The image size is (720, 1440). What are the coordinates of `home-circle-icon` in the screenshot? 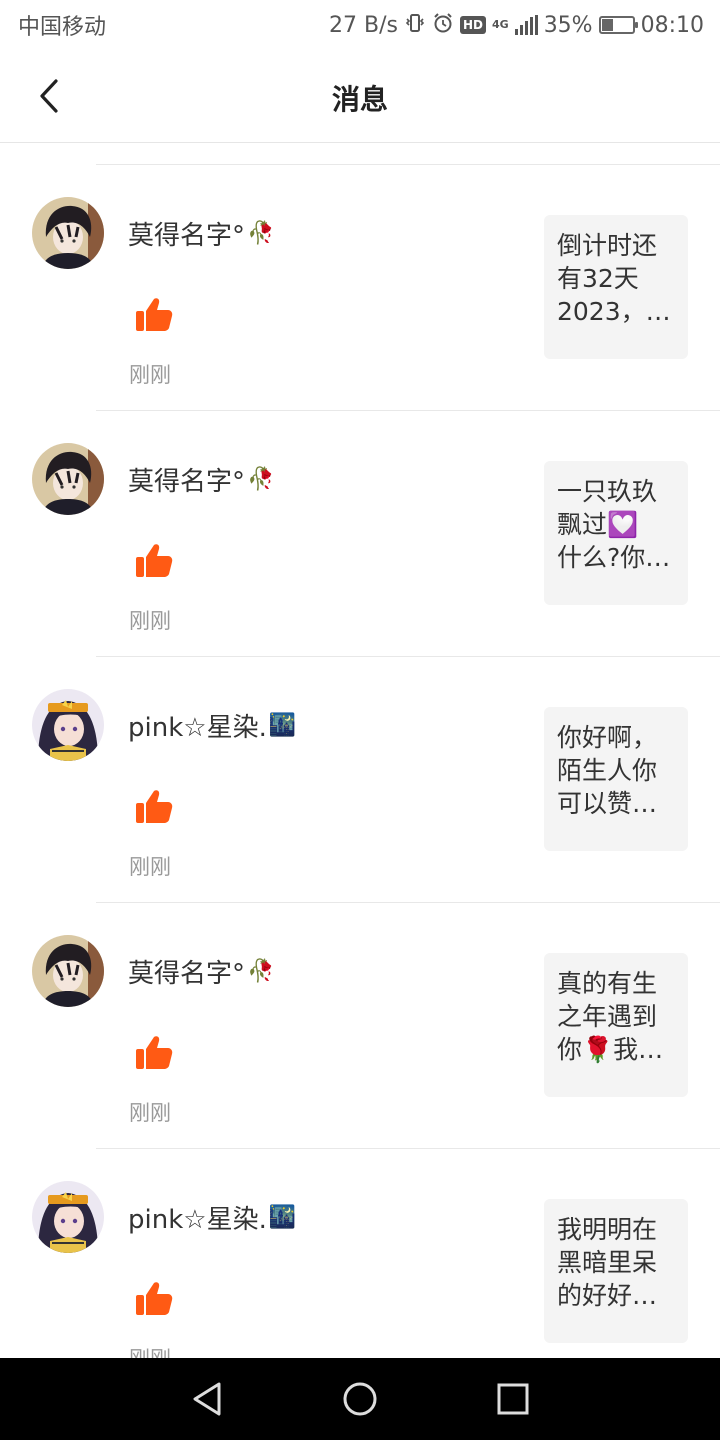 It's located at (360, 1399).